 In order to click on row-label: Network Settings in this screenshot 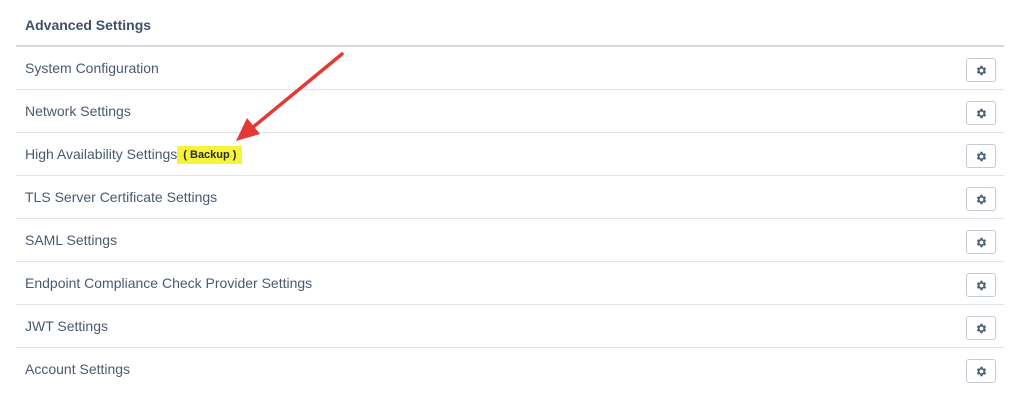, I will do `click(78, 111)`.